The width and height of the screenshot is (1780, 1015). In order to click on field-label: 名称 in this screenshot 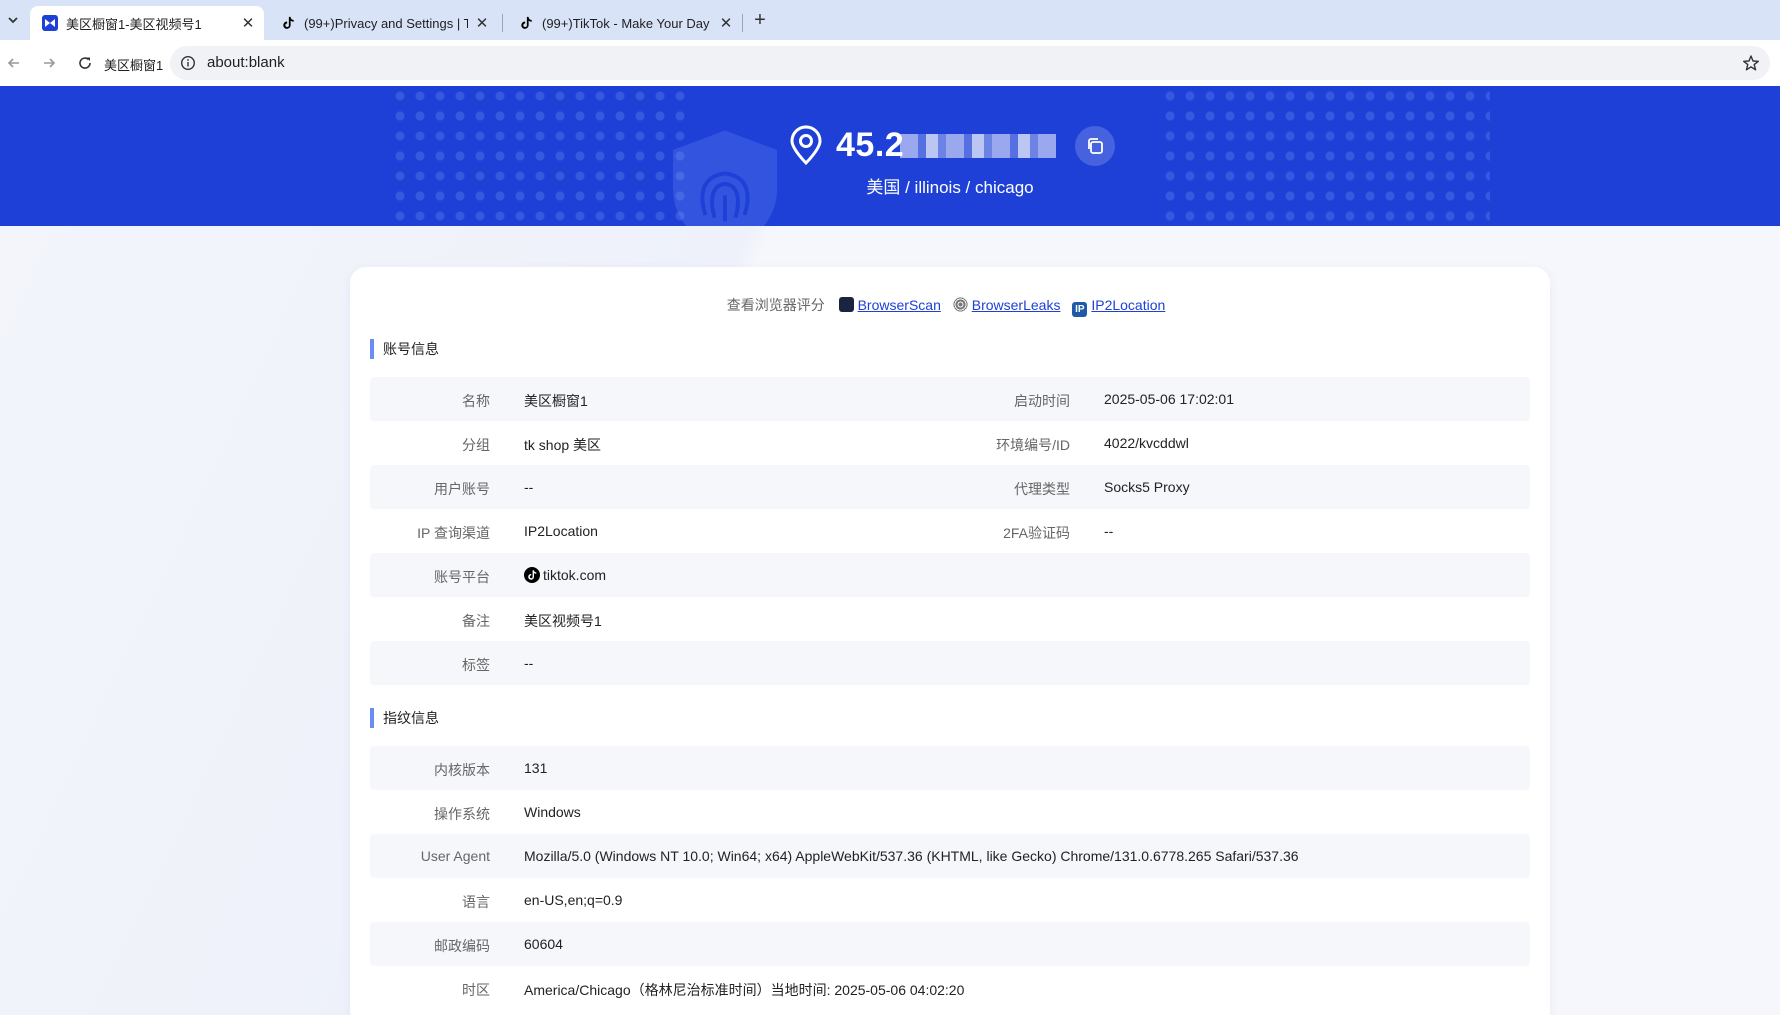, I will do `click(476, 401)`.